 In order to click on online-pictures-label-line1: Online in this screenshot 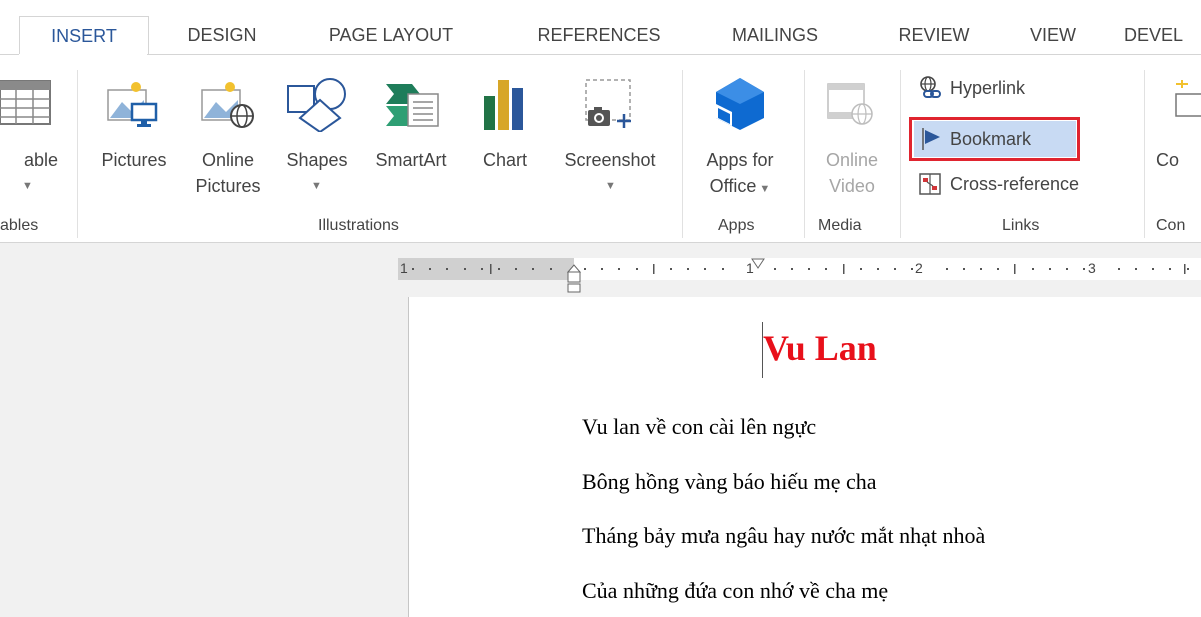, I will do `click(228, 160)`.